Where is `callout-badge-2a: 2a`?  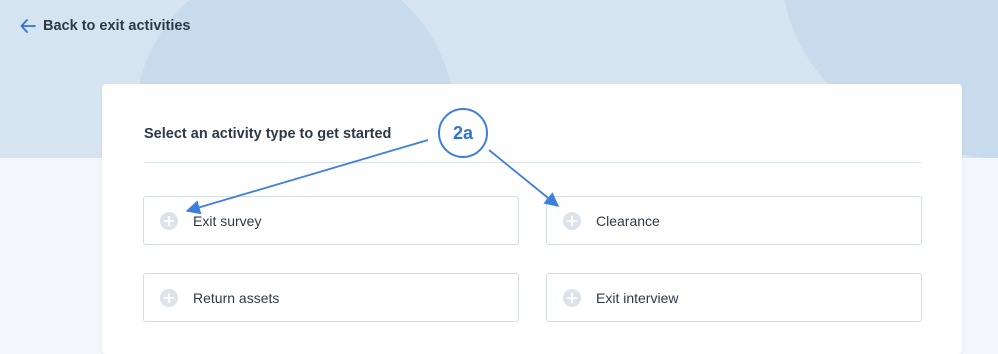 callout-badge-2a: 2a is located at coordinates (463, 133).